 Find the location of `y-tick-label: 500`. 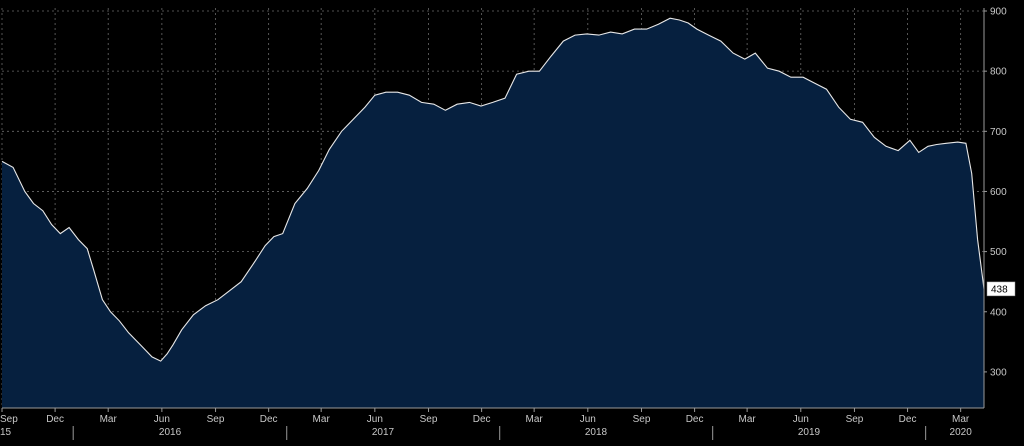

y-tick-label: 500 is located at coordinates (998, 252).